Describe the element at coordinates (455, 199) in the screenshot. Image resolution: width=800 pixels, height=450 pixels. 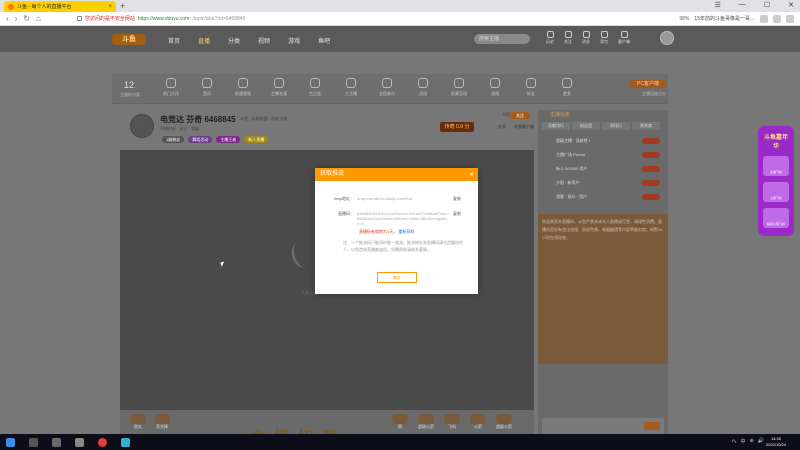
I see `rtmp-copy-button: 复制` at that location.